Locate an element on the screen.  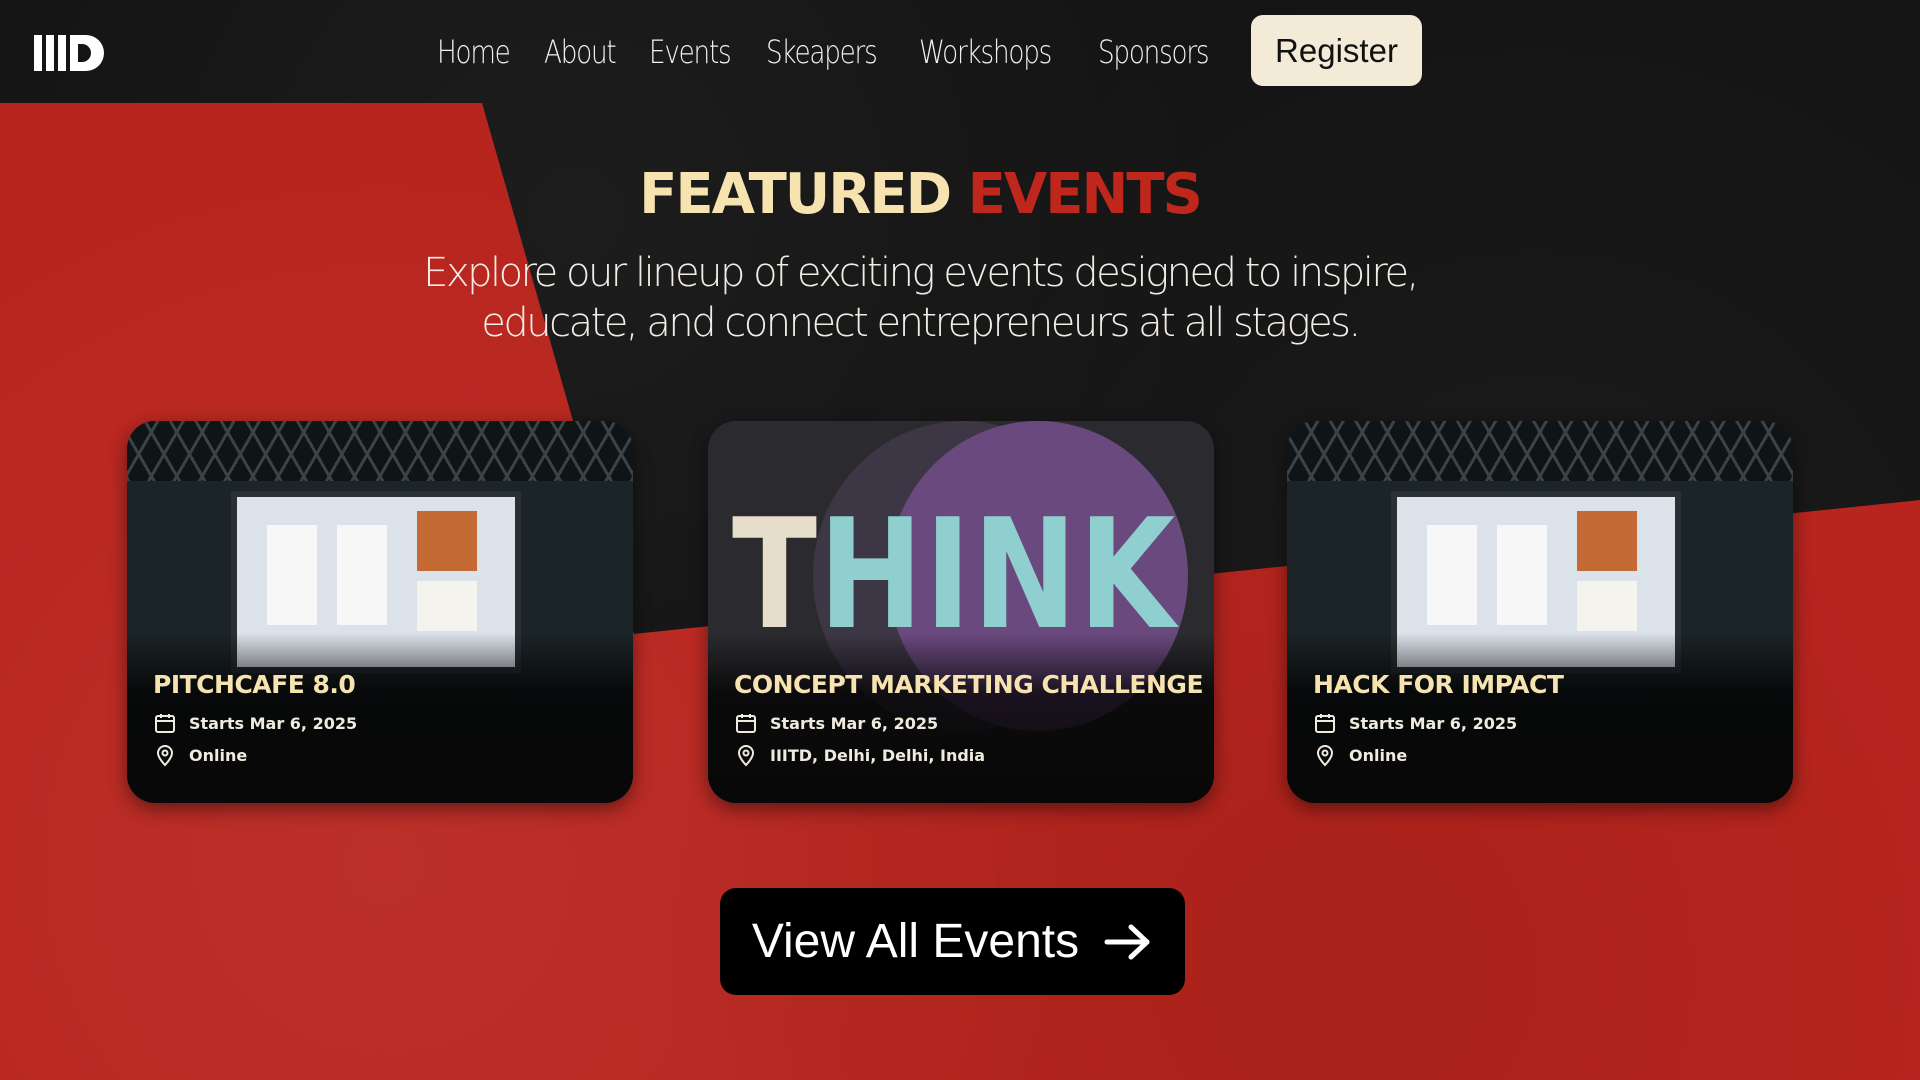
event-title: HACK FOR IMPACT is located at coordinates (1438, 684).